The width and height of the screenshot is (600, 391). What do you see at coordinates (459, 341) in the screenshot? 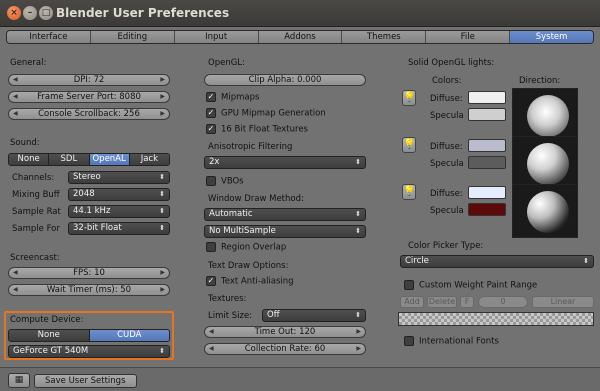
I see `international-fonts-label: International Fonts` at bounding box center [459, 341].